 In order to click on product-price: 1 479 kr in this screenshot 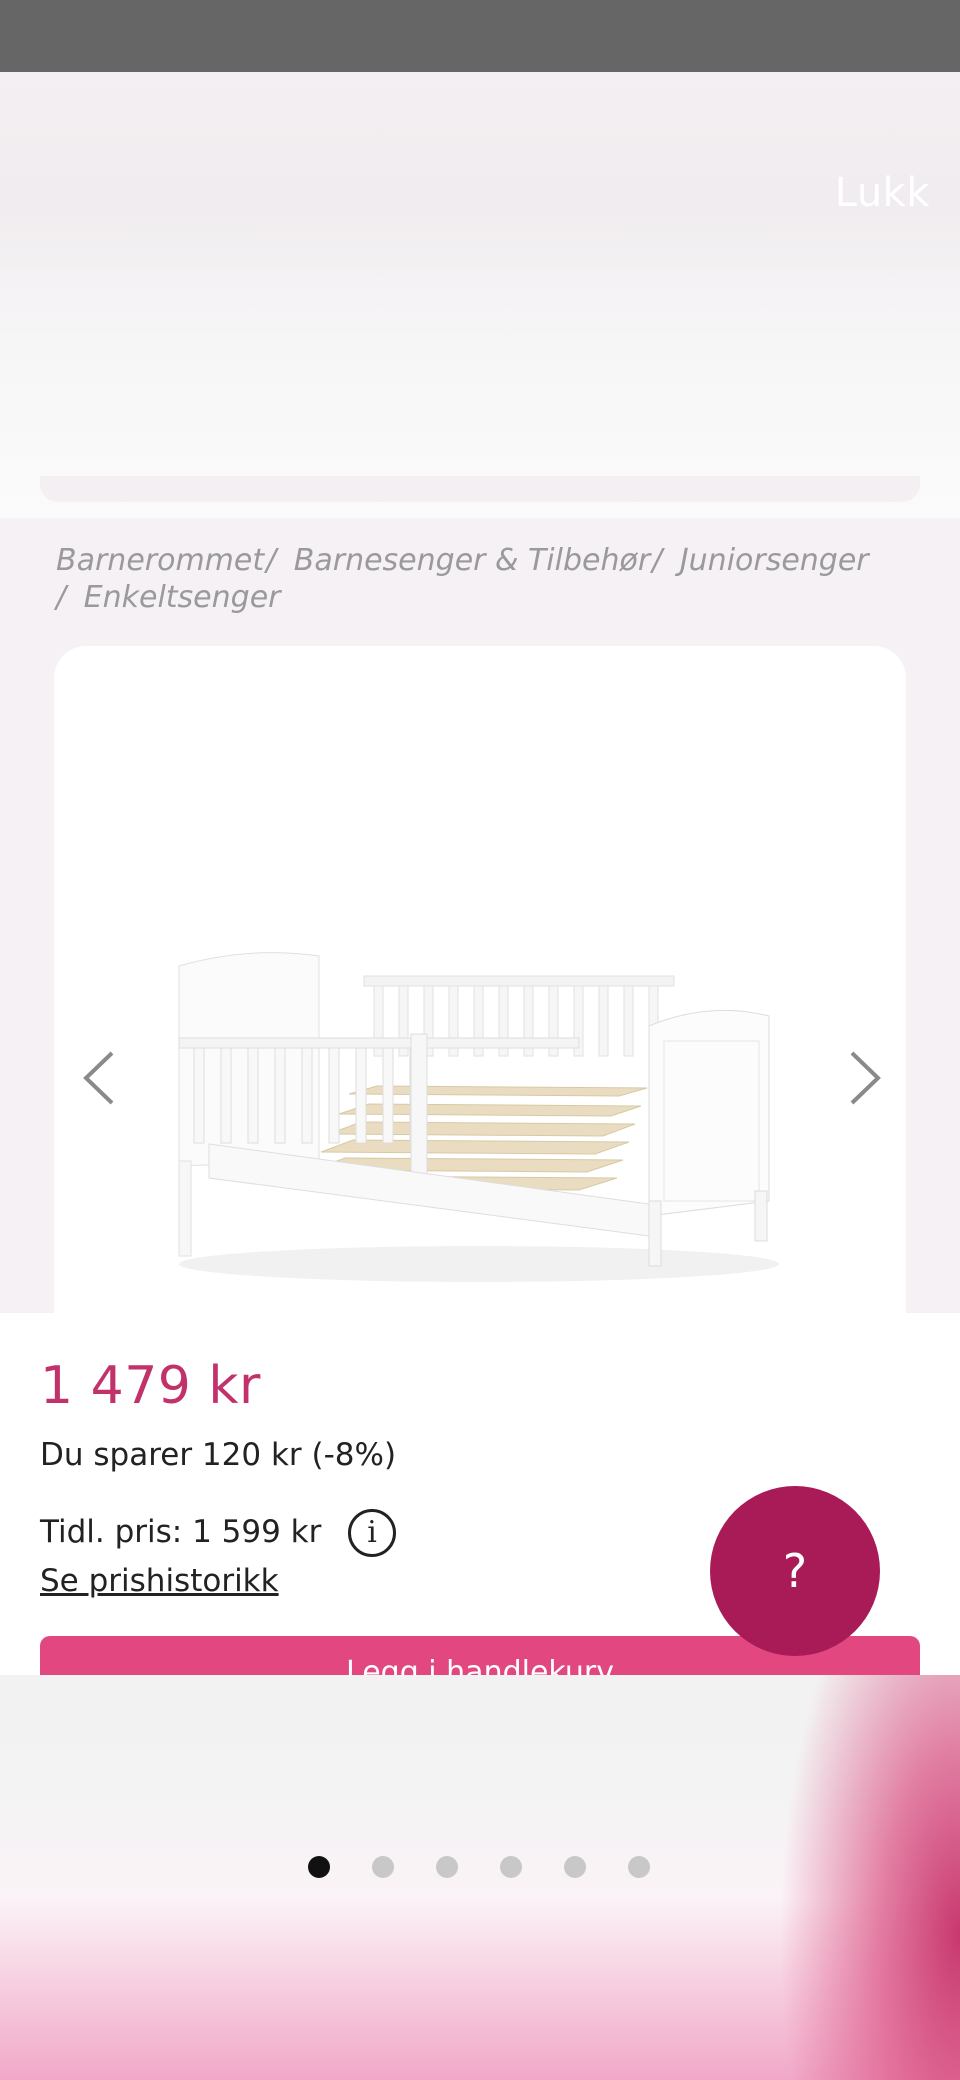, I will do `click(150, 1386)`.